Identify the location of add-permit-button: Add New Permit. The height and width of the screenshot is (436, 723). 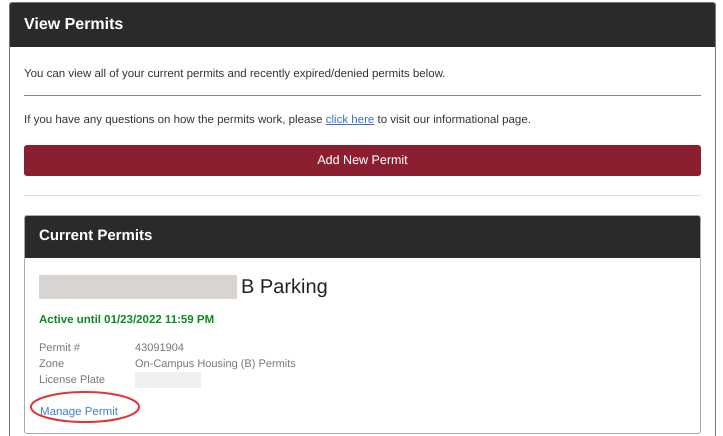
(362, 160).